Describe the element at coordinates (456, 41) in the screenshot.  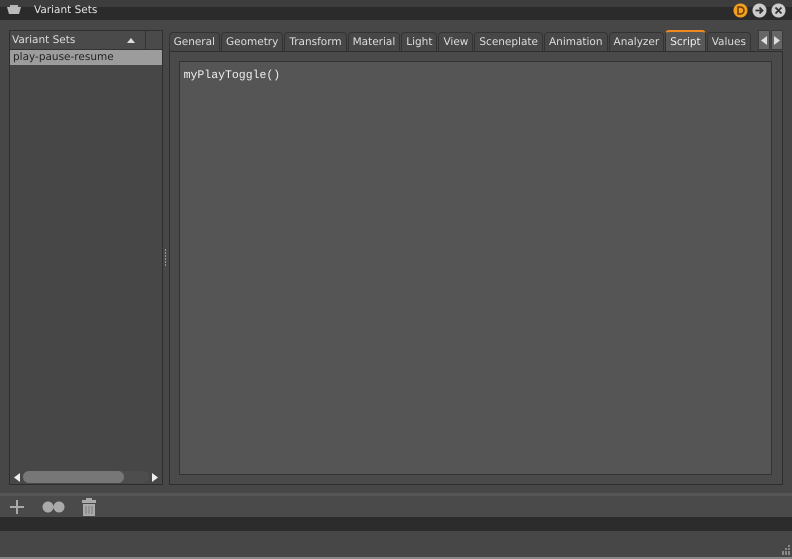
I see `tab: View` at that location.